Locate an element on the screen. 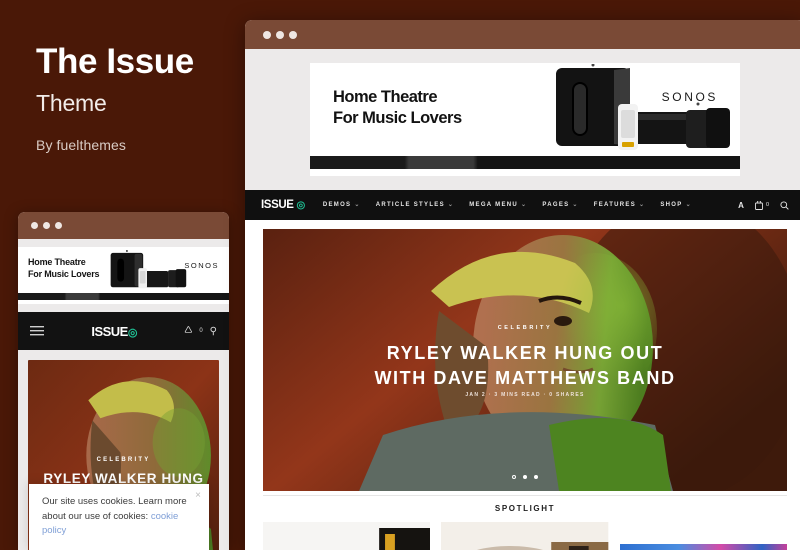 This screenshot has height=550, width=800. desktop-speaker-illustration is located at coordinates (643, 107).